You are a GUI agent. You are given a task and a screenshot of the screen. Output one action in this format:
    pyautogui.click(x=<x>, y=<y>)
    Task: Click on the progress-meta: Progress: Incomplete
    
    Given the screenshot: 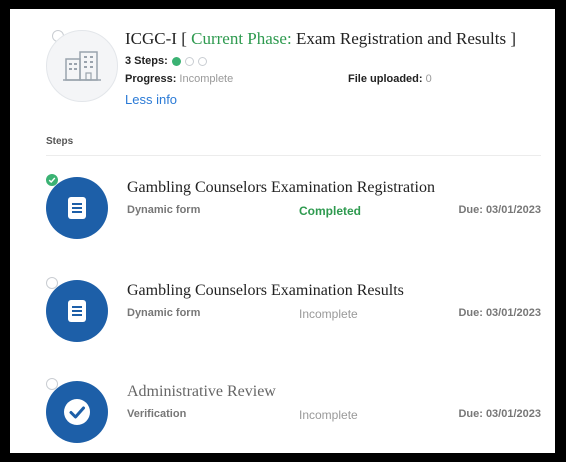 What is the action you would take?
    pyautogui.click(x=179, y=79)
    